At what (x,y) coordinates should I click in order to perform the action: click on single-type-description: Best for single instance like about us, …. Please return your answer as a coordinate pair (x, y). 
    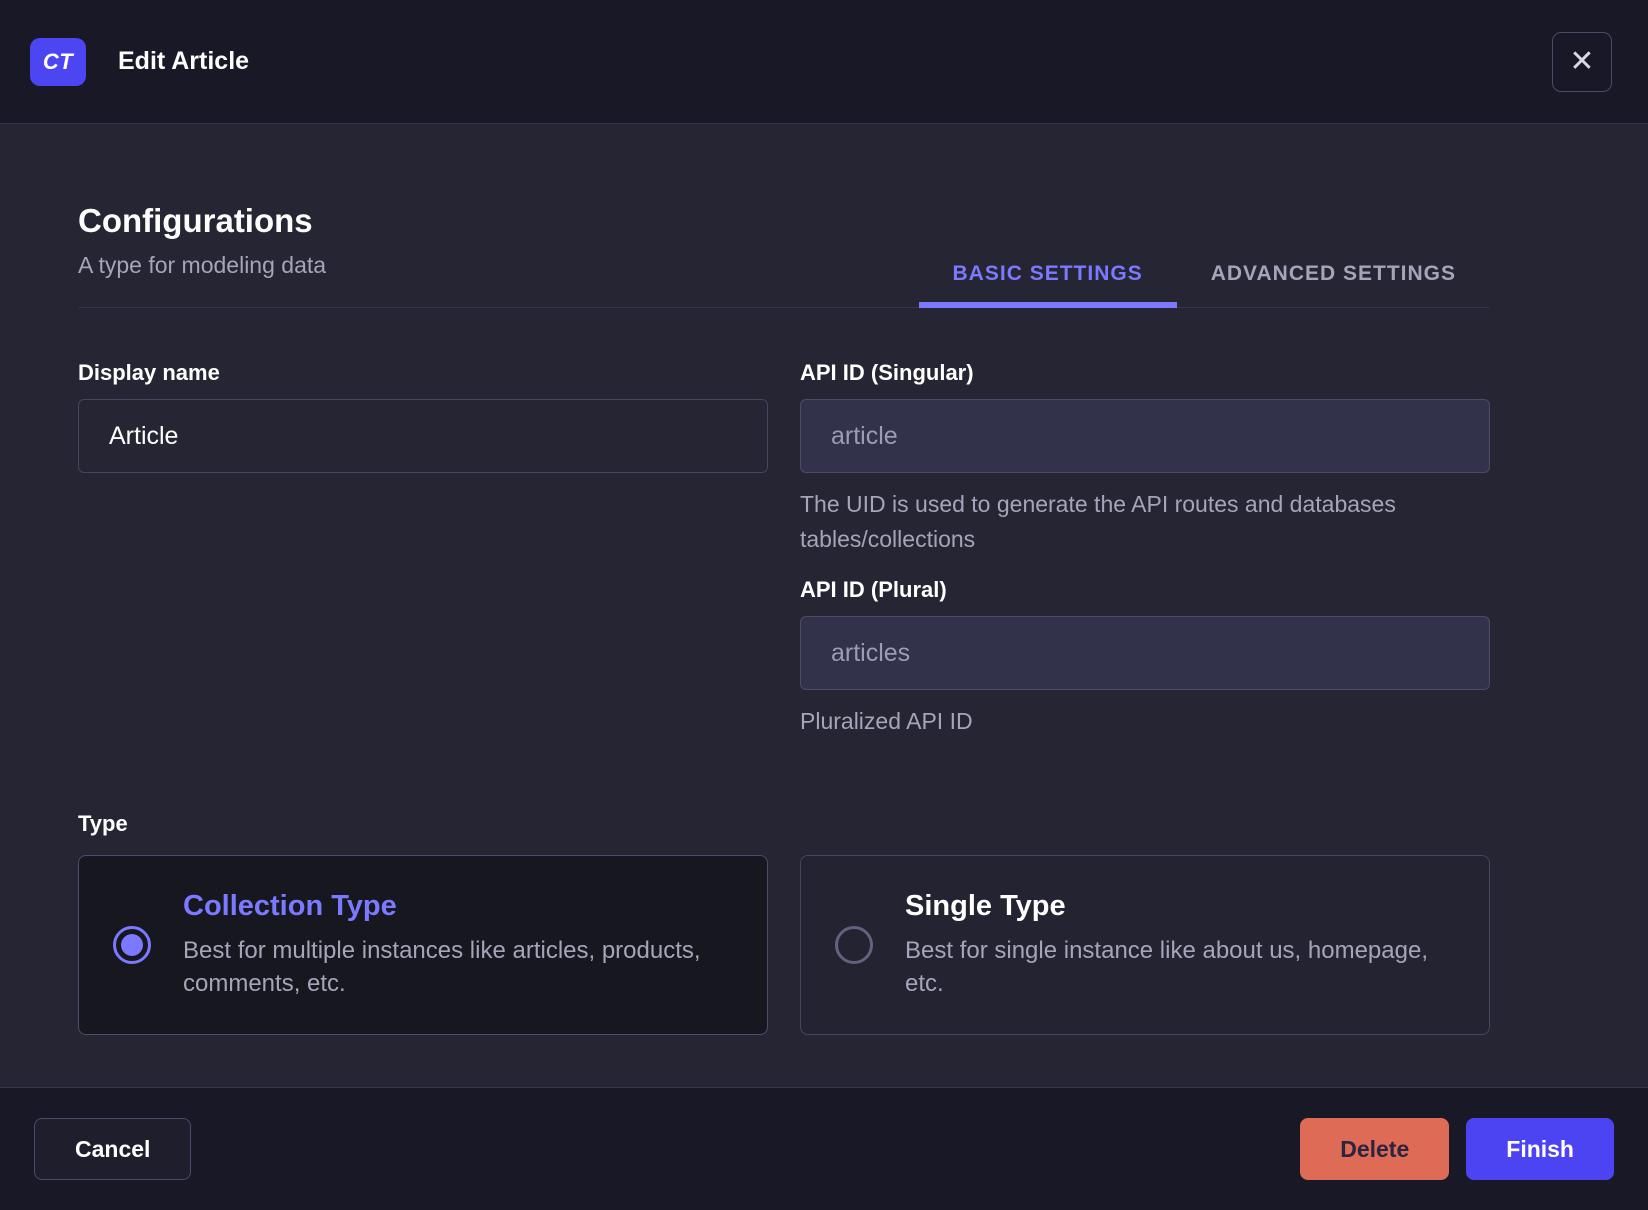
    Looking at the image, I should click on (1166, 967).